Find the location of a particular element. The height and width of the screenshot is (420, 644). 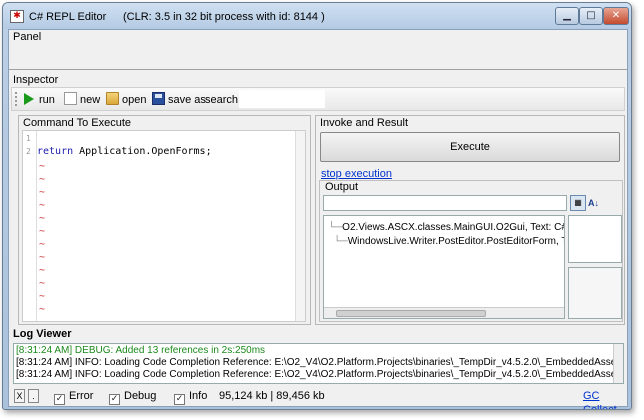

line-number: 1 is located at coordinates (28, 138).